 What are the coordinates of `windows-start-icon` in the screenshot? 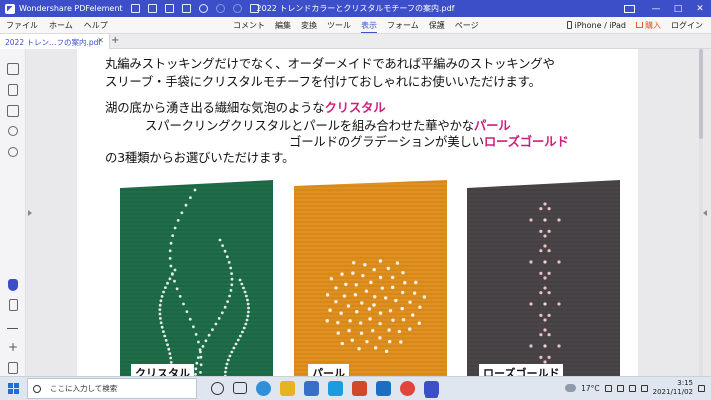 It's located at (13, 388).